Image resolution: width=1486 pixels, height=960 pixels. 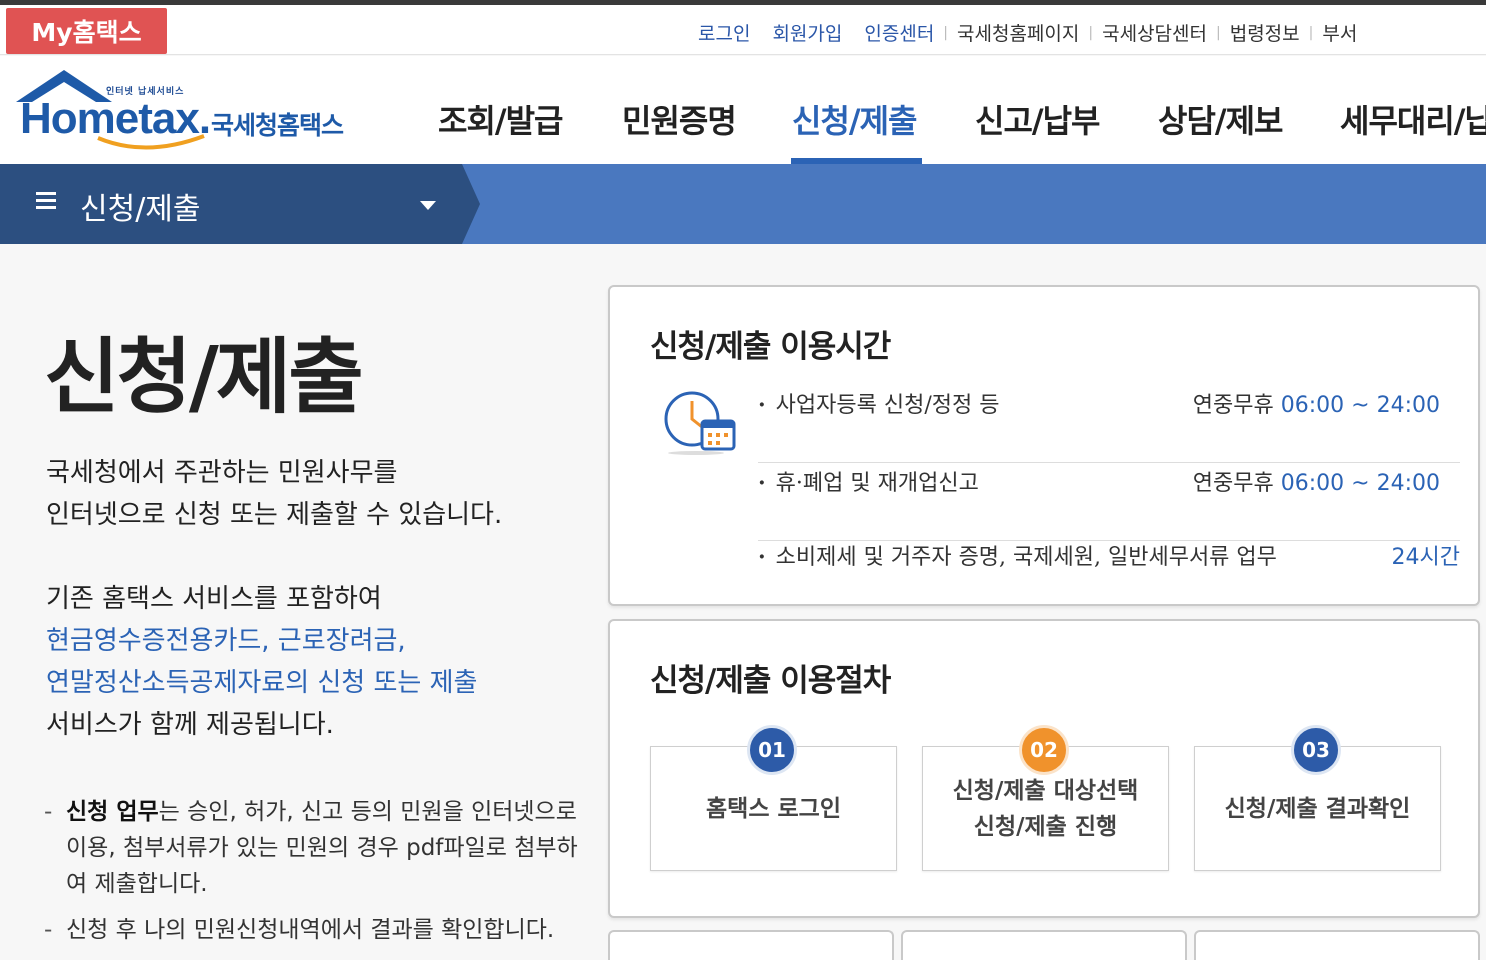 What do you see at coordinates (46, 200) in the screenshot?
I see `hamburger-icon` at bounding box center [46, 200].